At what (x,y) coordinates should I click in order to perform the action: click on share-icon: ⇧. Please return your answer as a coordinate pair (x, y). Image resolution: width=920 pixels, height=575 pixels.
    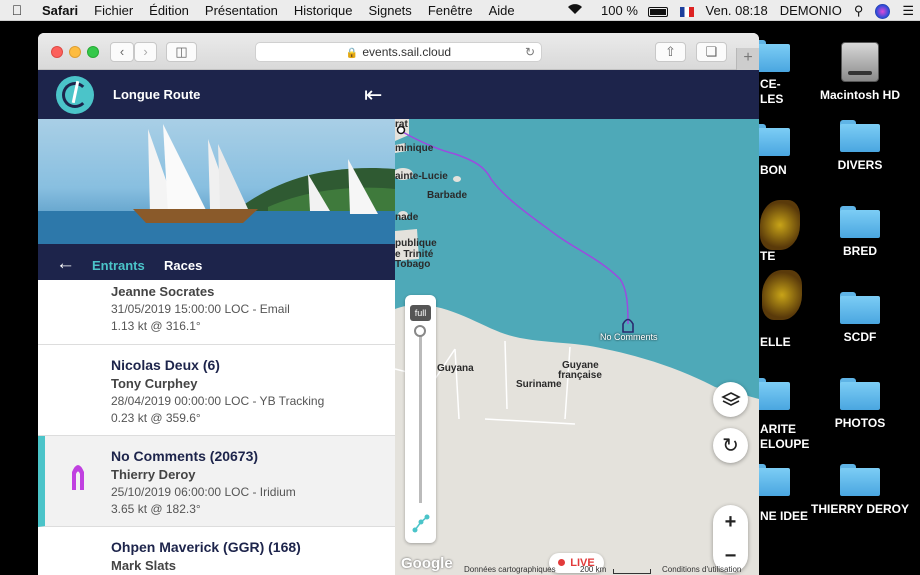
    Looking at the image, I should click on (670, 52).